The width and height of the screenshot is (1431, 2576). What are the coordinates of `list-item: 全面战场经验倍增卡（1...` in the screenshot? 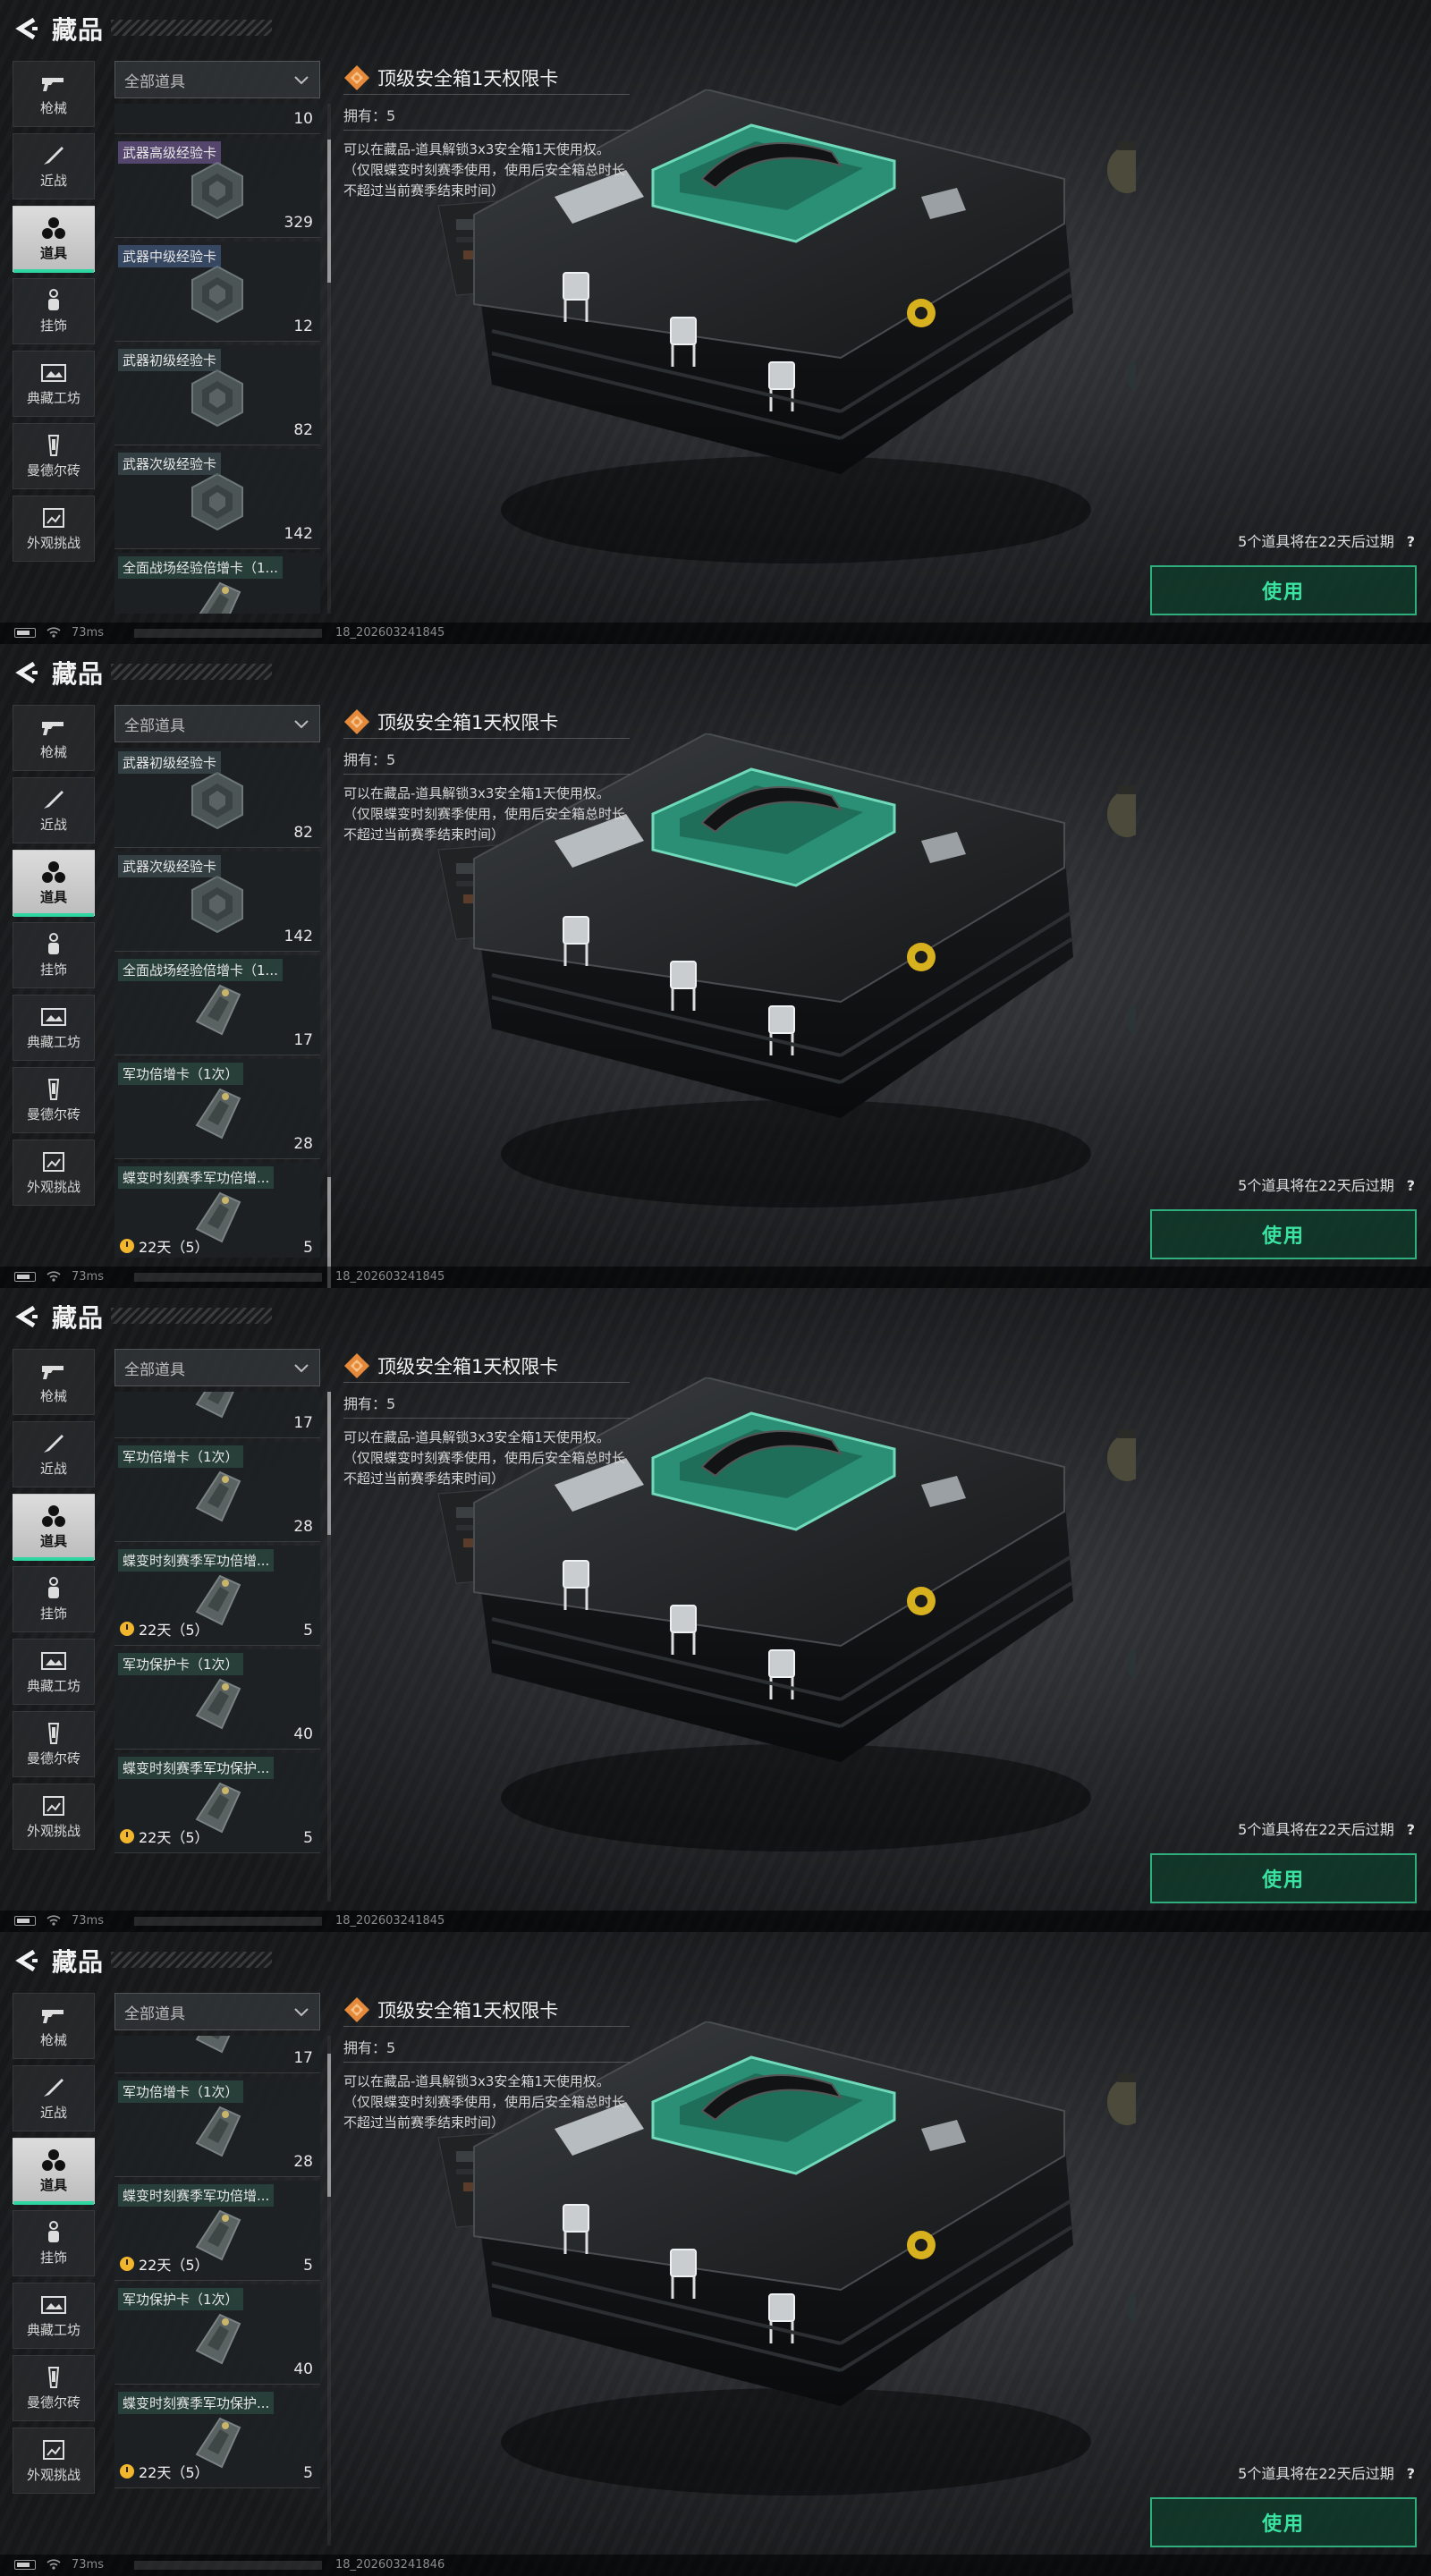 It's located at (217, 583).